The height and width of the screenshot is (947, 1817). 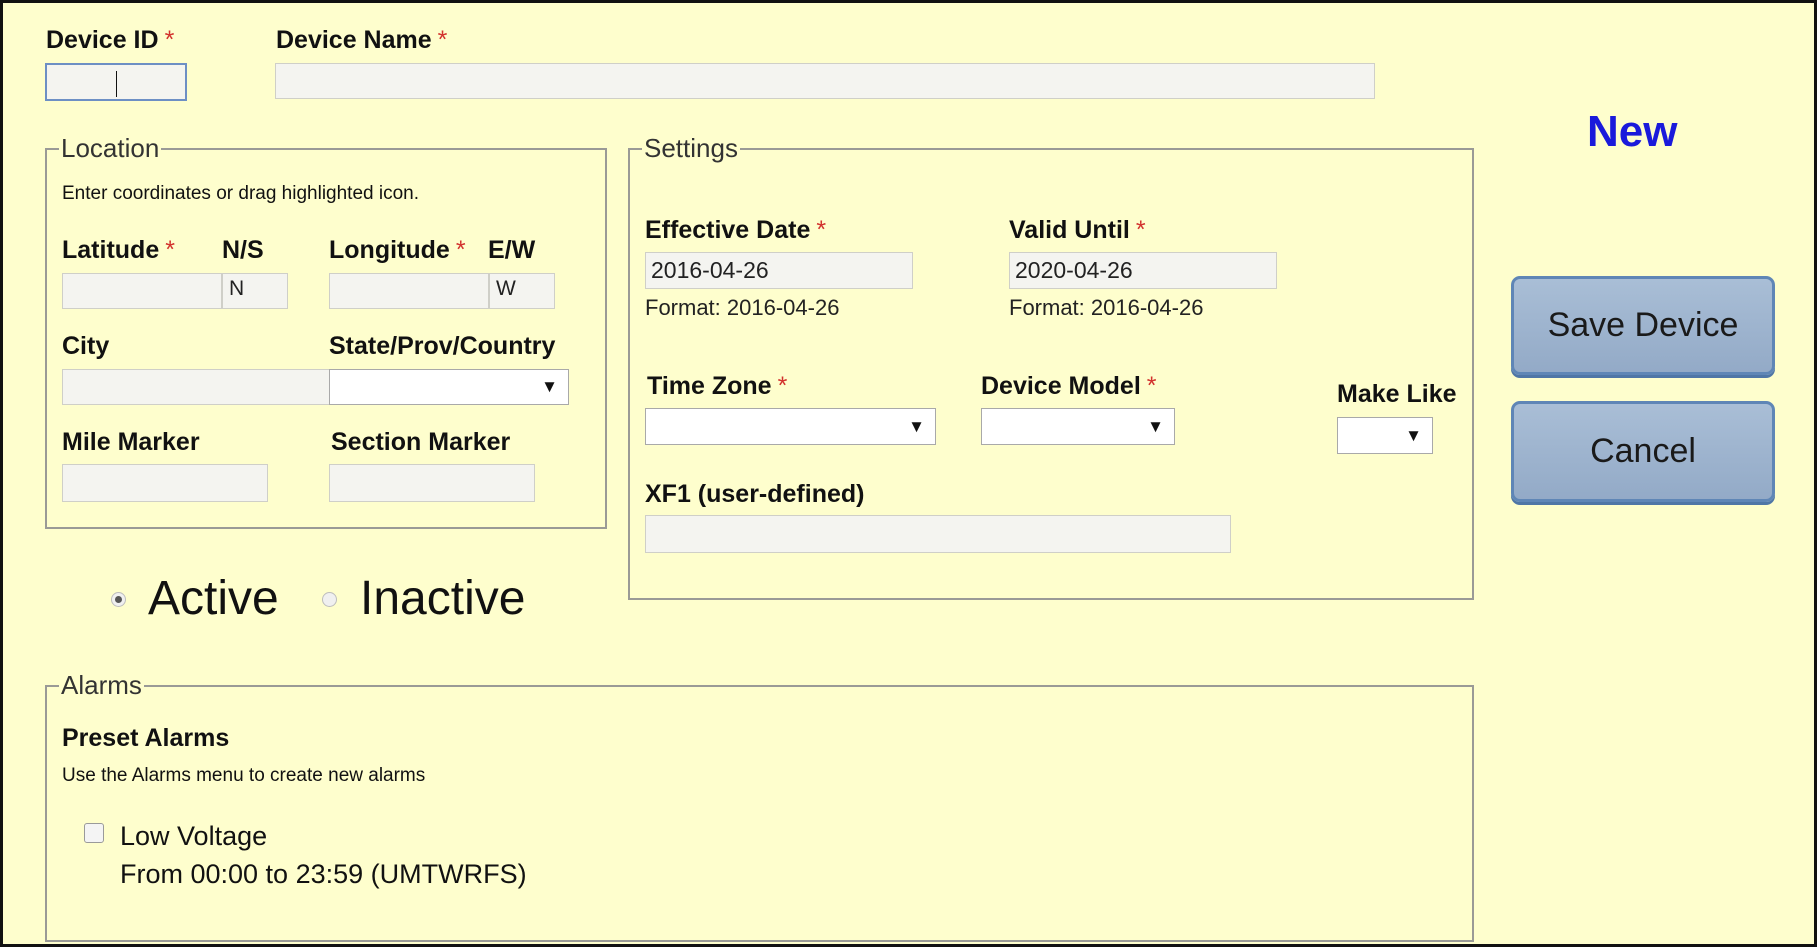 What do you see at coordinates (329, 599) in the screenshot?
I see `inactive-radio` at bounding box center [329, 599].